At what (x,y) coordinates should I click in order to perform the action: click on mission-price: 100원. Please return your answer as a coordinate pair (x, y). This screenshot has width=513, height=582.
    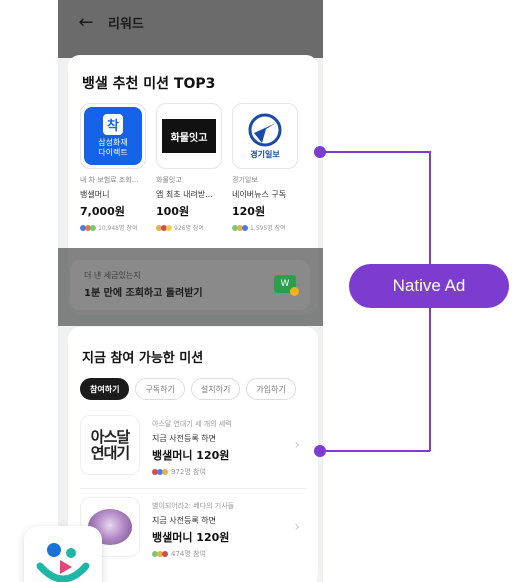
    Looking at the image, I should click on (173, 211).